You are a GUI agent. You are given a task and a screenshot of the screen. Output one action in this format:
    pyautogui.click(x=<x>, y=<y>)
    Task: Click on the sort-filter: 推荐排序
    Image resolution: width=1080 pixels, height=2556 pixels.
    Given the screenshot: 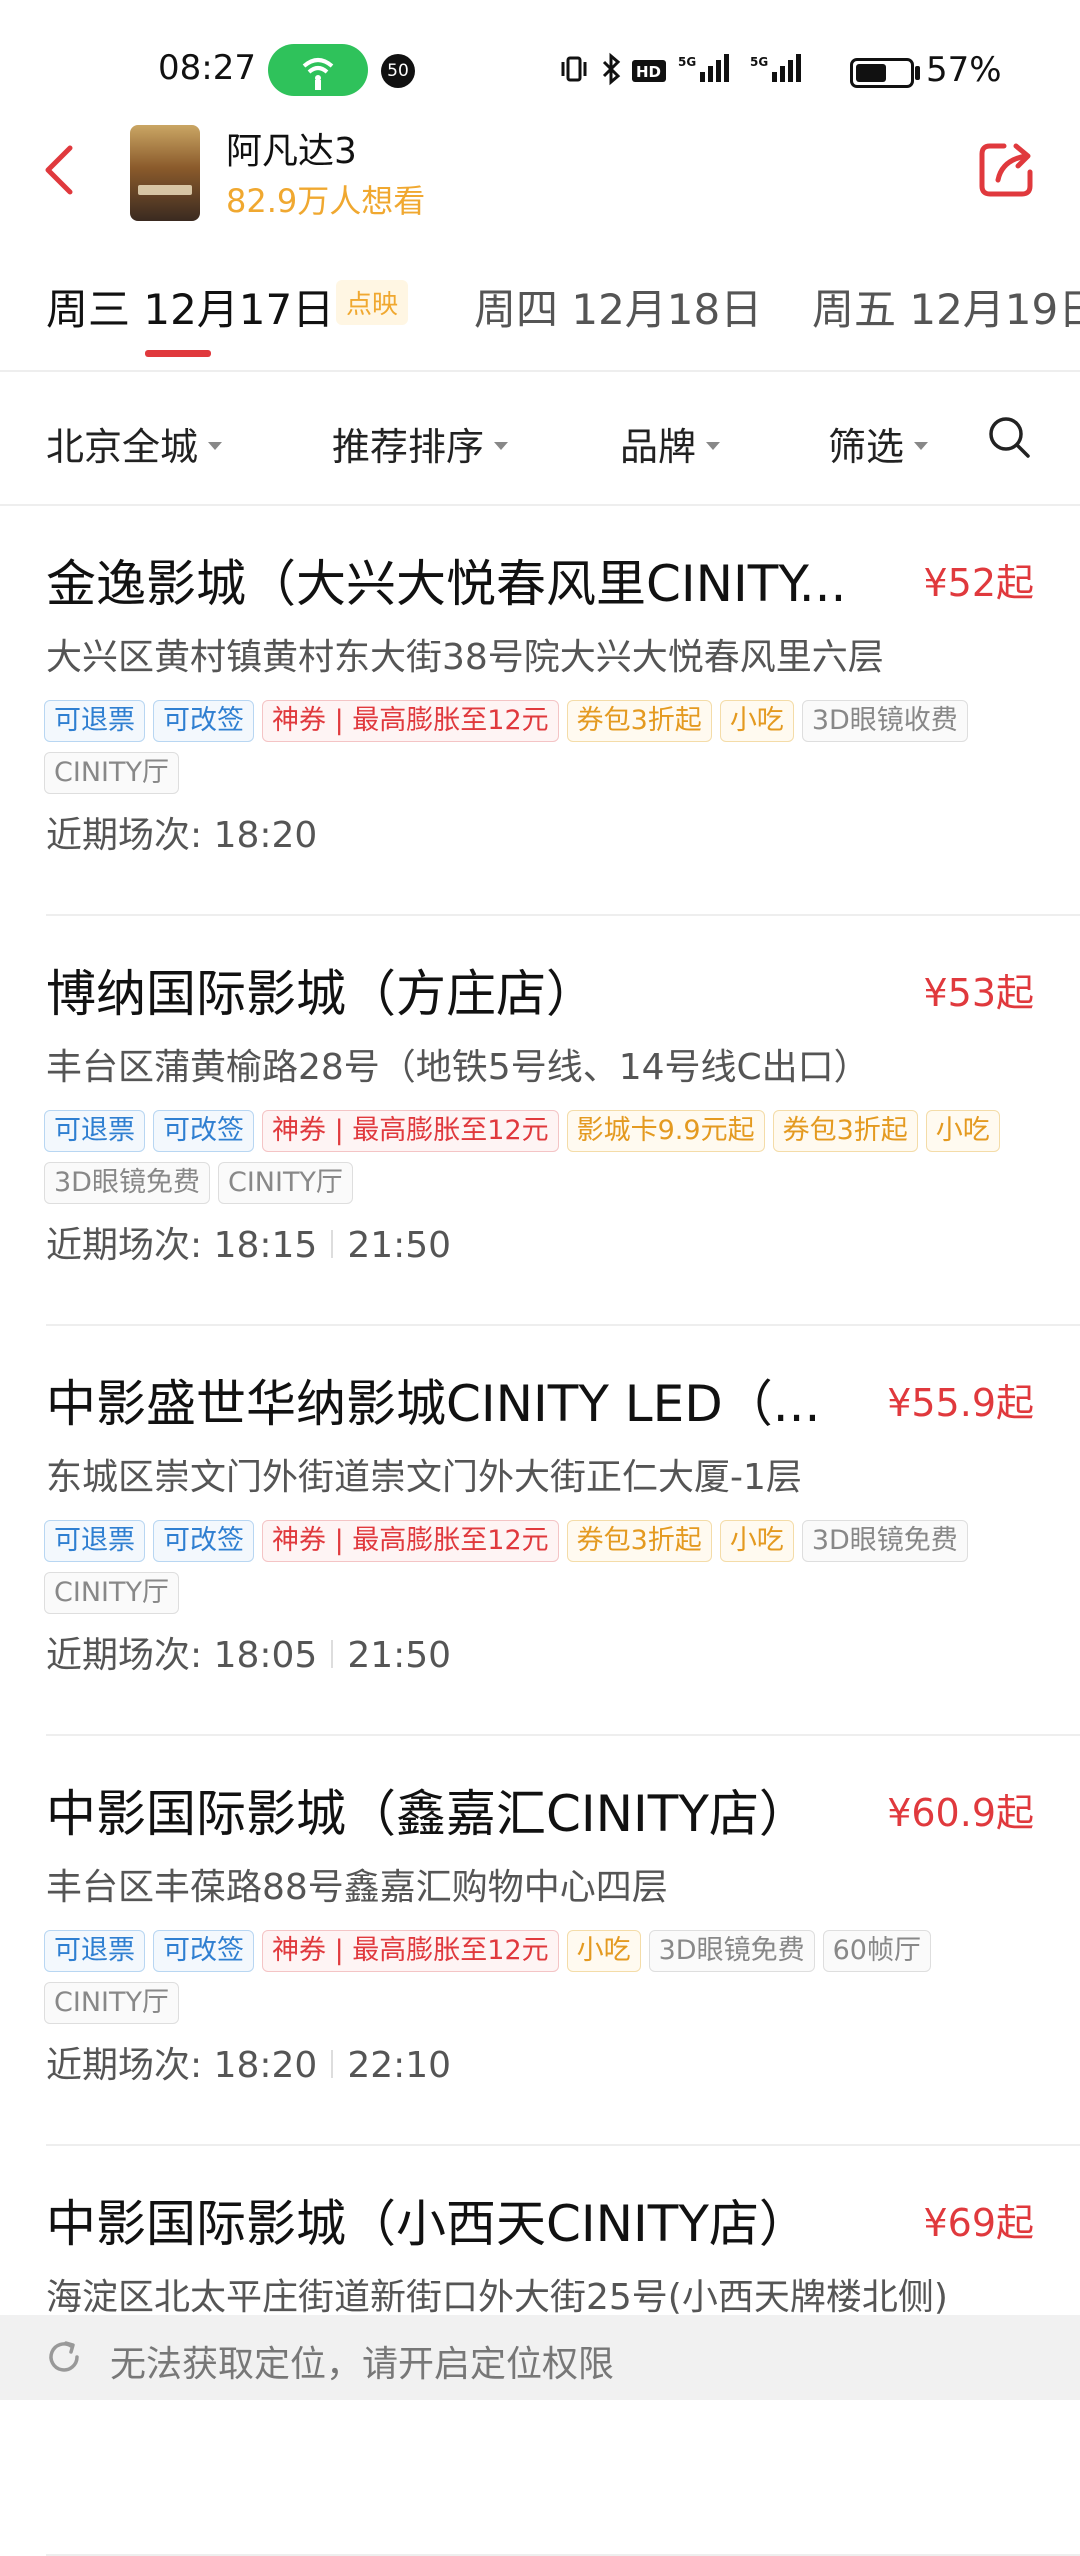 What is the action you would take?
    pyautogui.click(x=420, y=443)
    